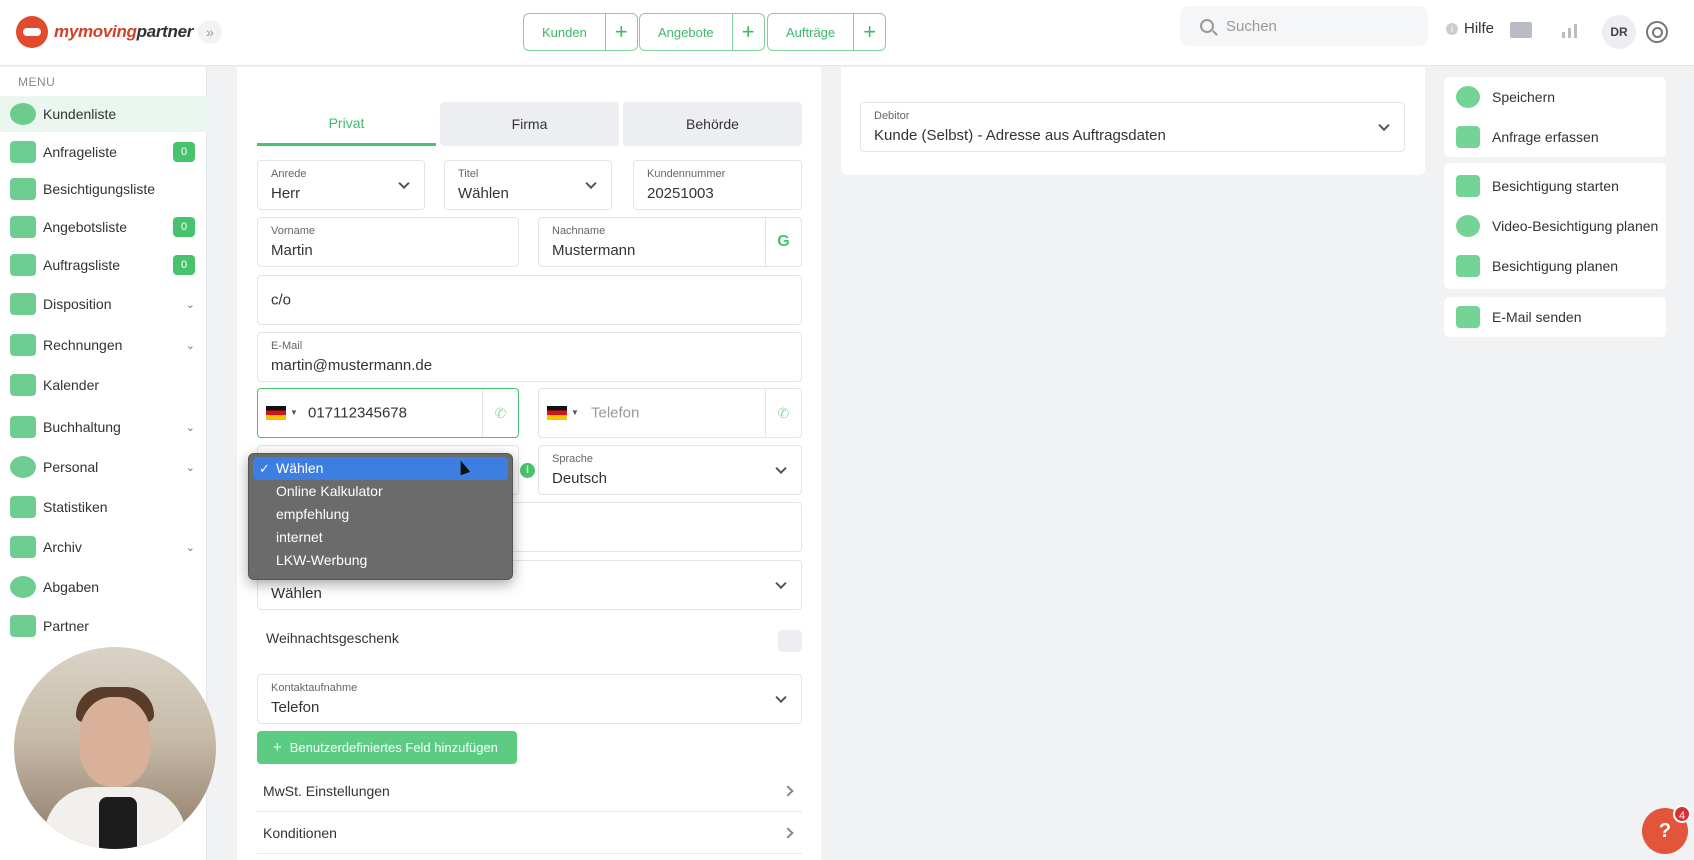 Image resolution: width=1694 pixels, height=860 pixels. What do you see at coordinates (1657, 32) in the screenshot?
I see `gear-icon` at bounding box center [1657, 32].